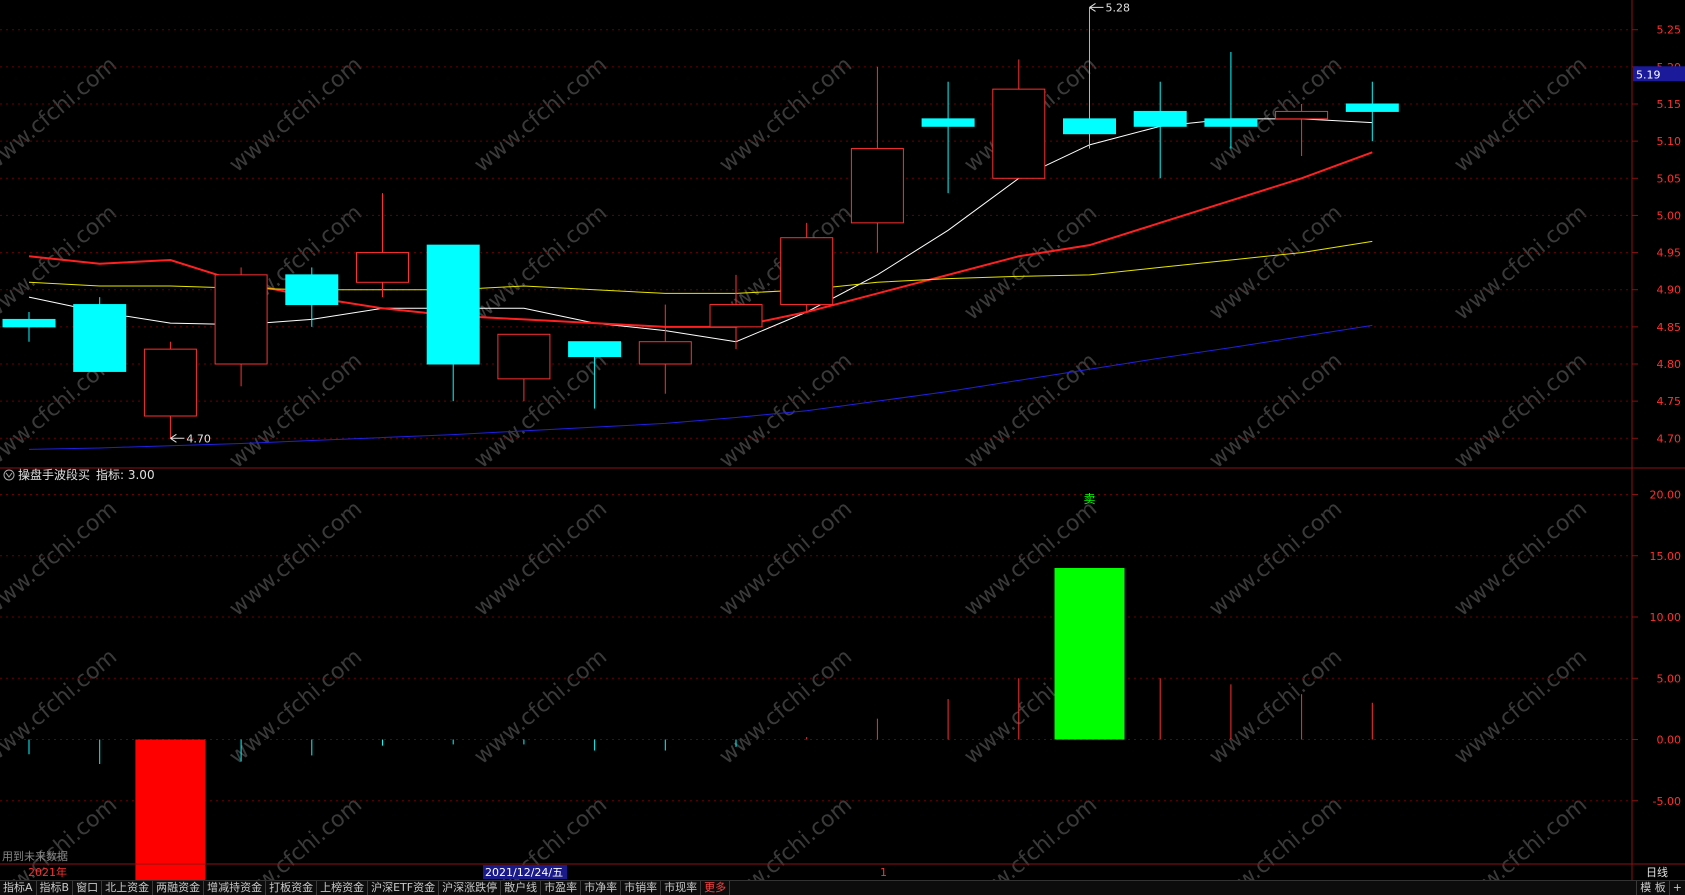 Image resolution: width=1685 pixels, height=895 pixels. Describe the element at coordinates (1669, 141) in the screenshot. I see `price-tick-label: 5.10` at that location.